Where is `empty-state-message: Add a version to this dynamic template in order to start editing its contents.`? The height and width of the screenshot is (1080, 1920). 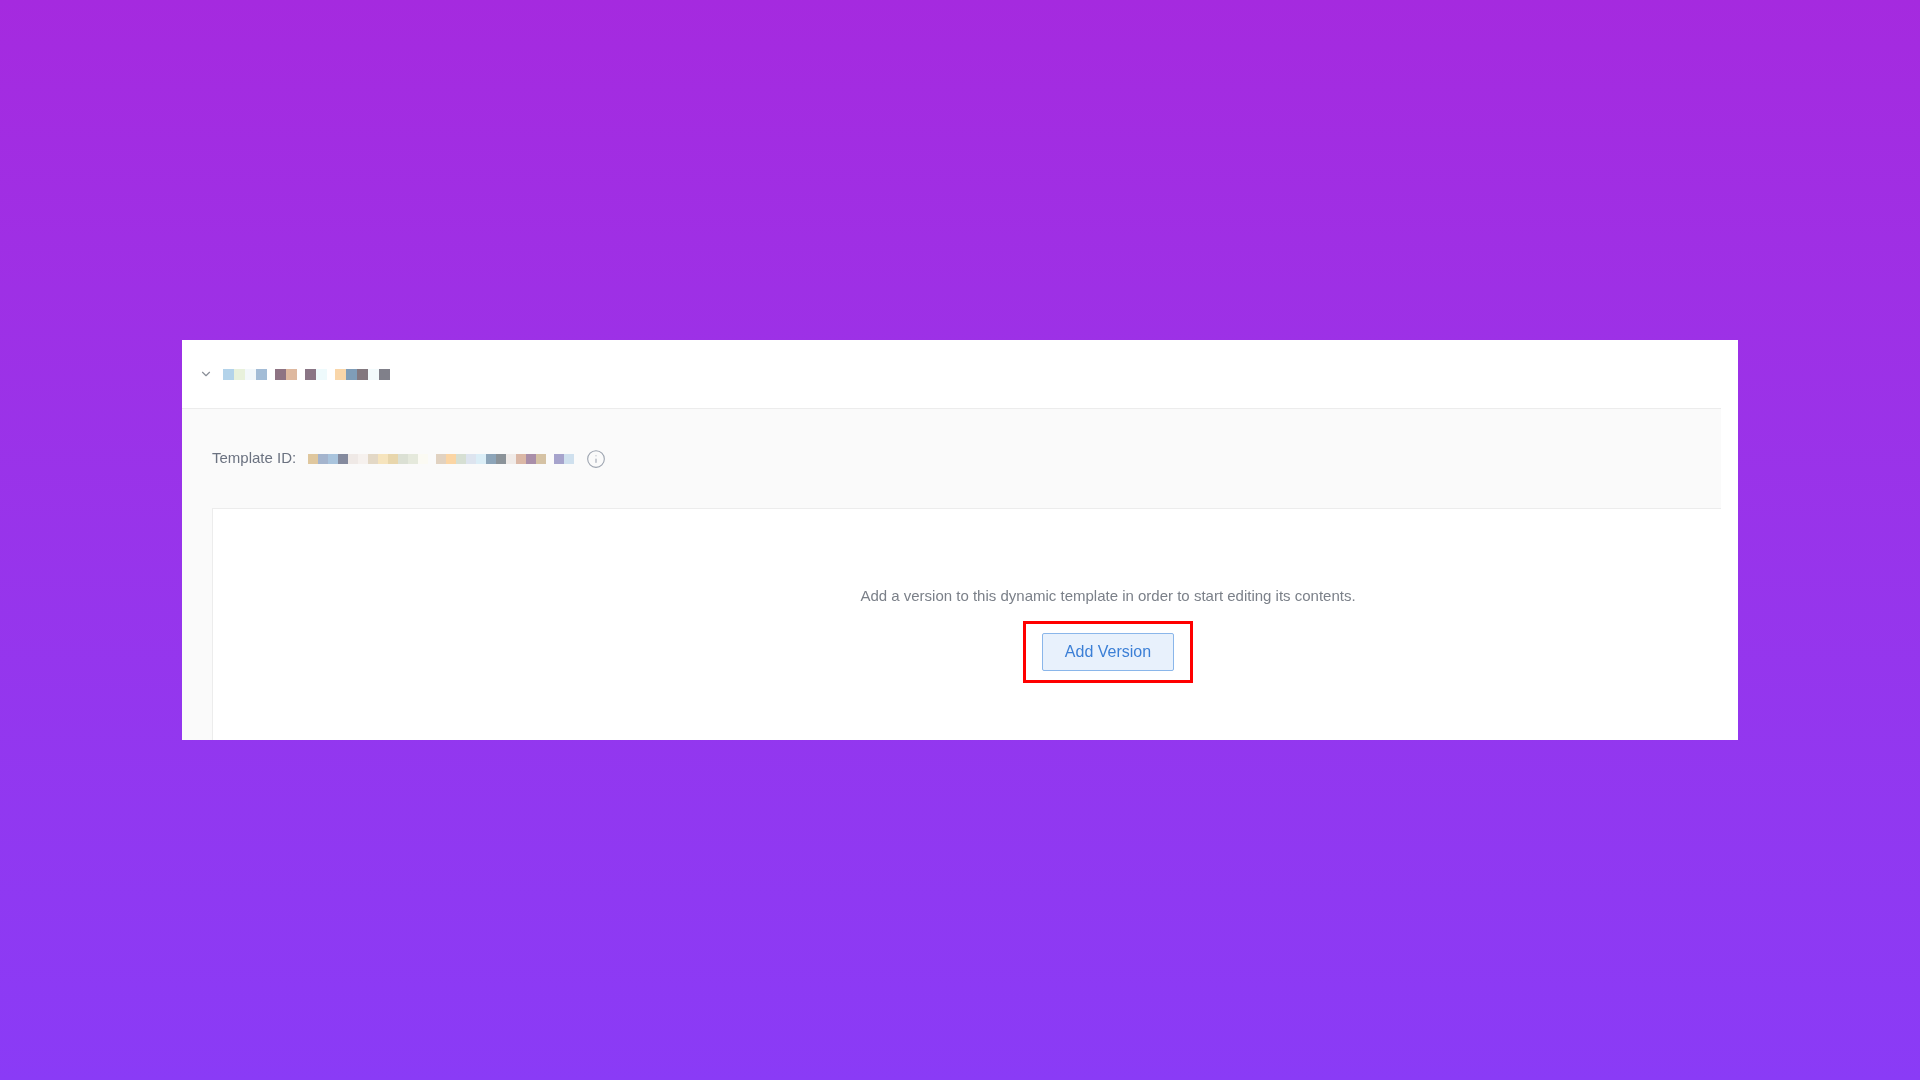
empty-state-message: Add a version to this dynamic template in order to start editing its contents. is located at coordinates (1108, 596).